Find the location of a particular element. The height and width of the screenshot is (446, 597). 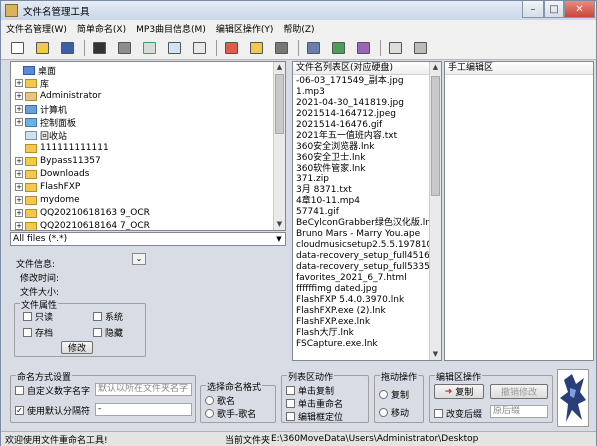

tree-root: 桌面 is located at coordinates (34, 70).